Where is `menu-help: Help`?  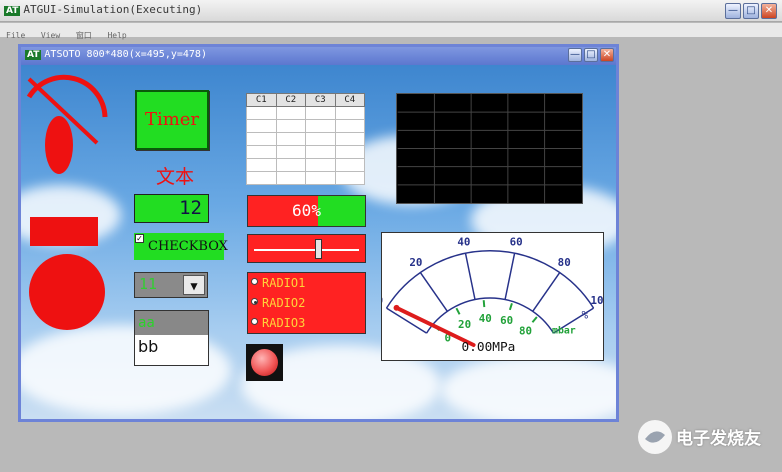
menu-help: Help is located at coordinates (116, 35).